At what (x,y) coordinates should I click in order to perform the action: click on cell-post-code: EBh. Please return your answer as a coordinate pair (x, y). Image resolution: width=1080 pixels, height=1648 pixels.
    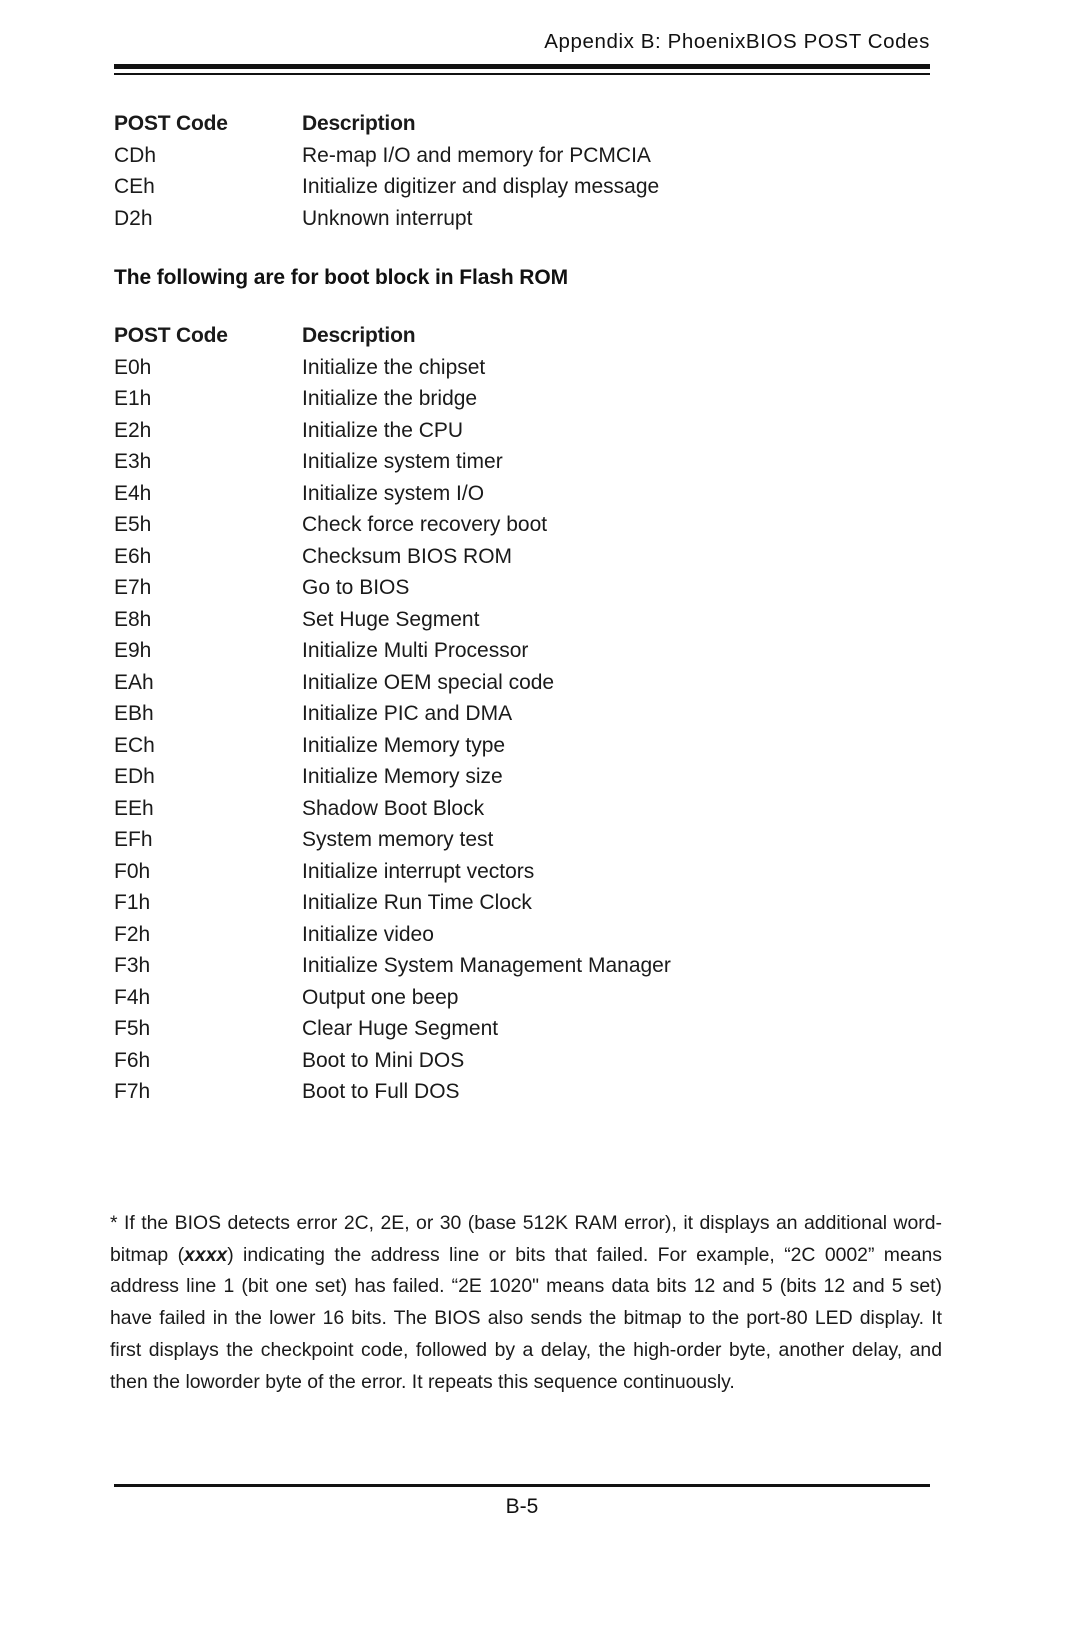
    Looking at the image, I should click on (134, 713).